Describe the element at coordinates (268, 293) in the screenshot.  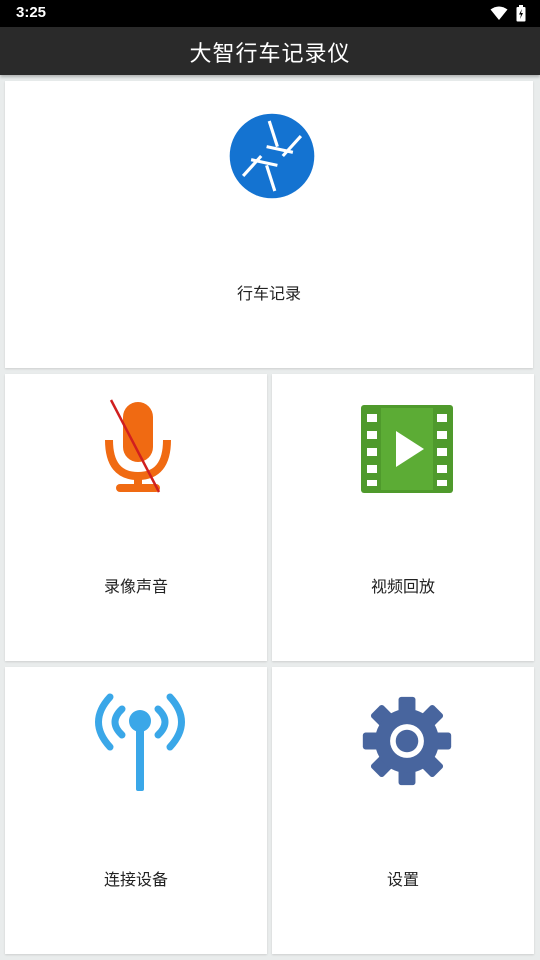
I see `tile-label: 行车记录` at that location.